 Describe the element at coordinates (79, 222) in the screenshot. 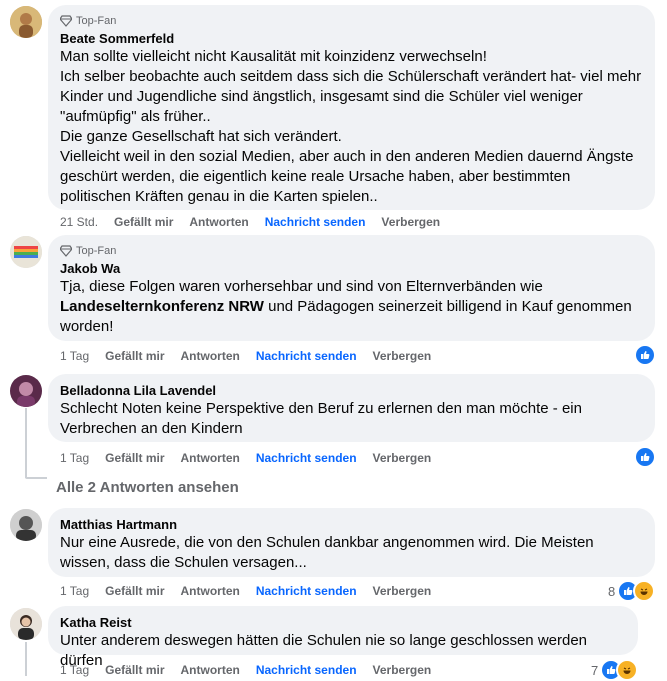

I see `comment-time: 21 Std.` at that location.